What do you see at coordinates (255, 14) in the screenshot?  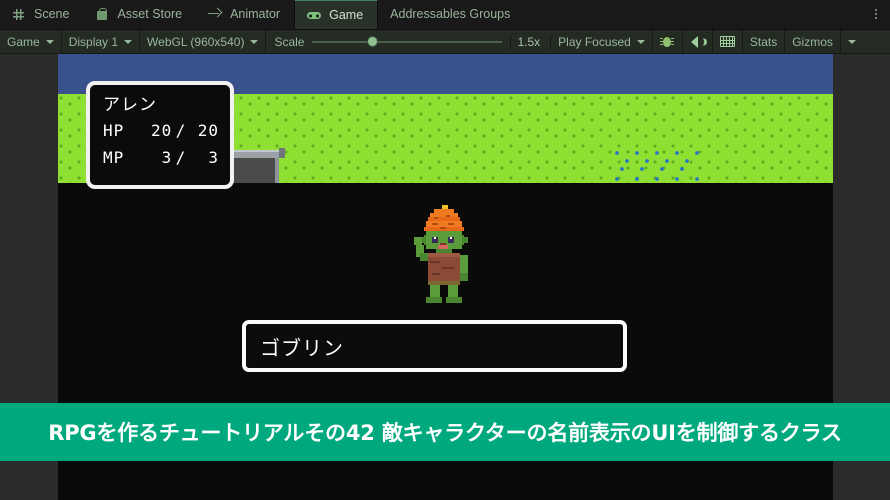 I see `tab-animator-label: Animator` at bounding box center [255, 14].